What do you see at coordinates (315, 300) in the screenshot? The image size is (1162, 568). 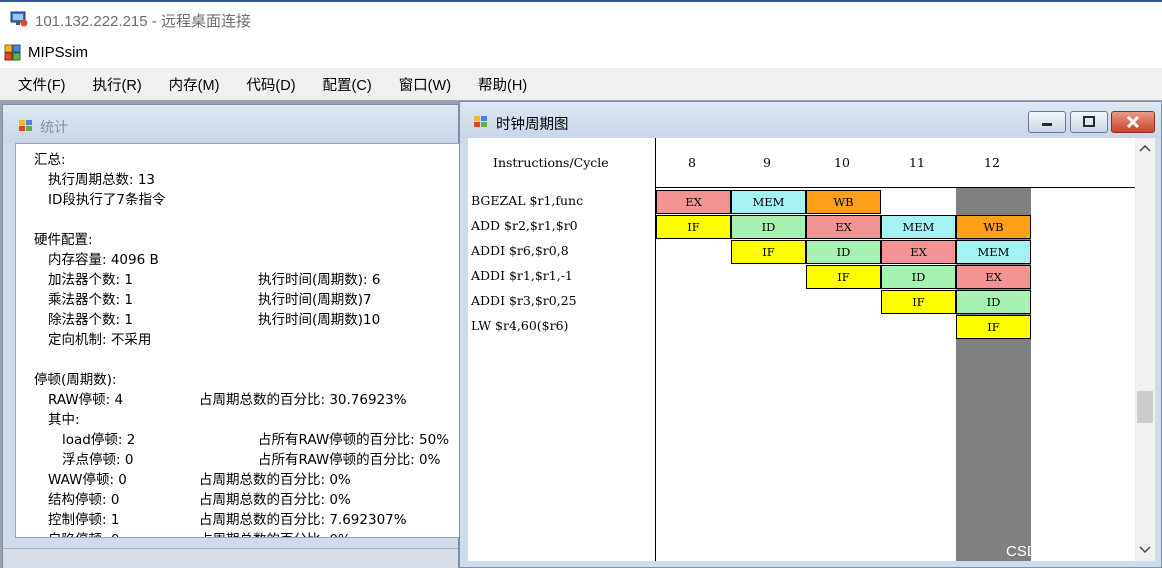 I see `multiplier-time: 执行时间(周期数)7` at bounding box center [315, 300].